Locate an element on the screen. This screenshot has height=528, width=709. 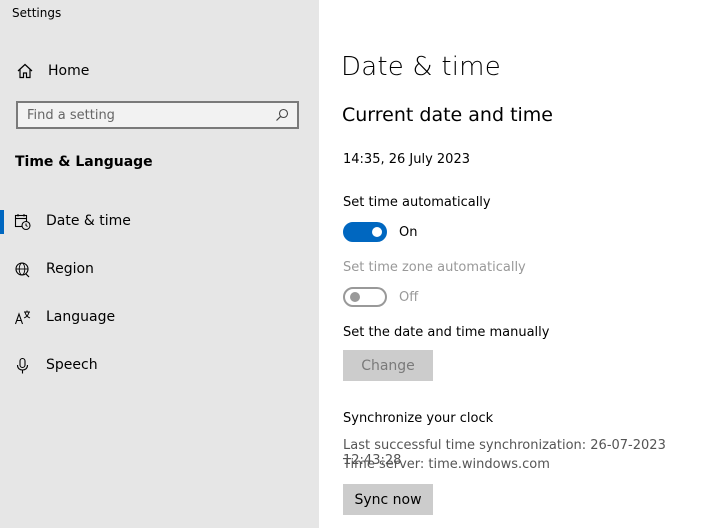
set-timezone-auto-toggle is located at coordinates (365, 297).